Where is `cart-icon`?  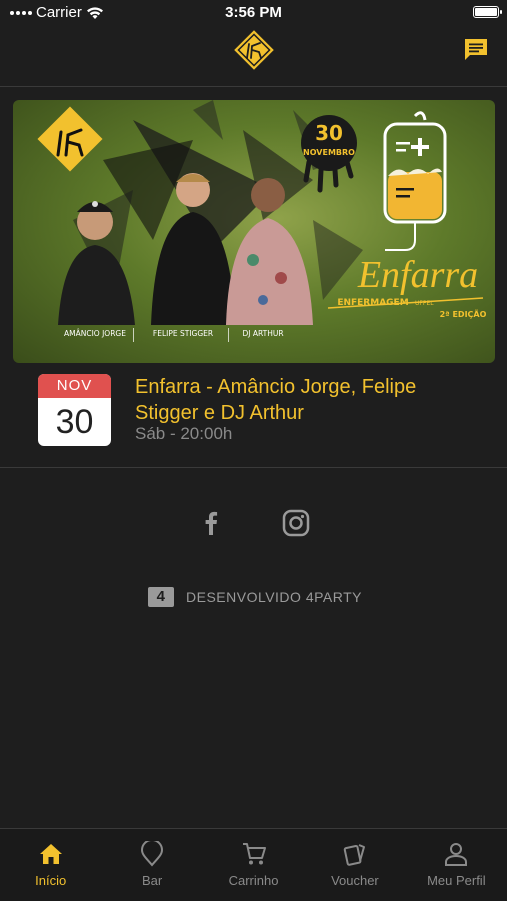 cart-icon is located at coordinates (254, 854).